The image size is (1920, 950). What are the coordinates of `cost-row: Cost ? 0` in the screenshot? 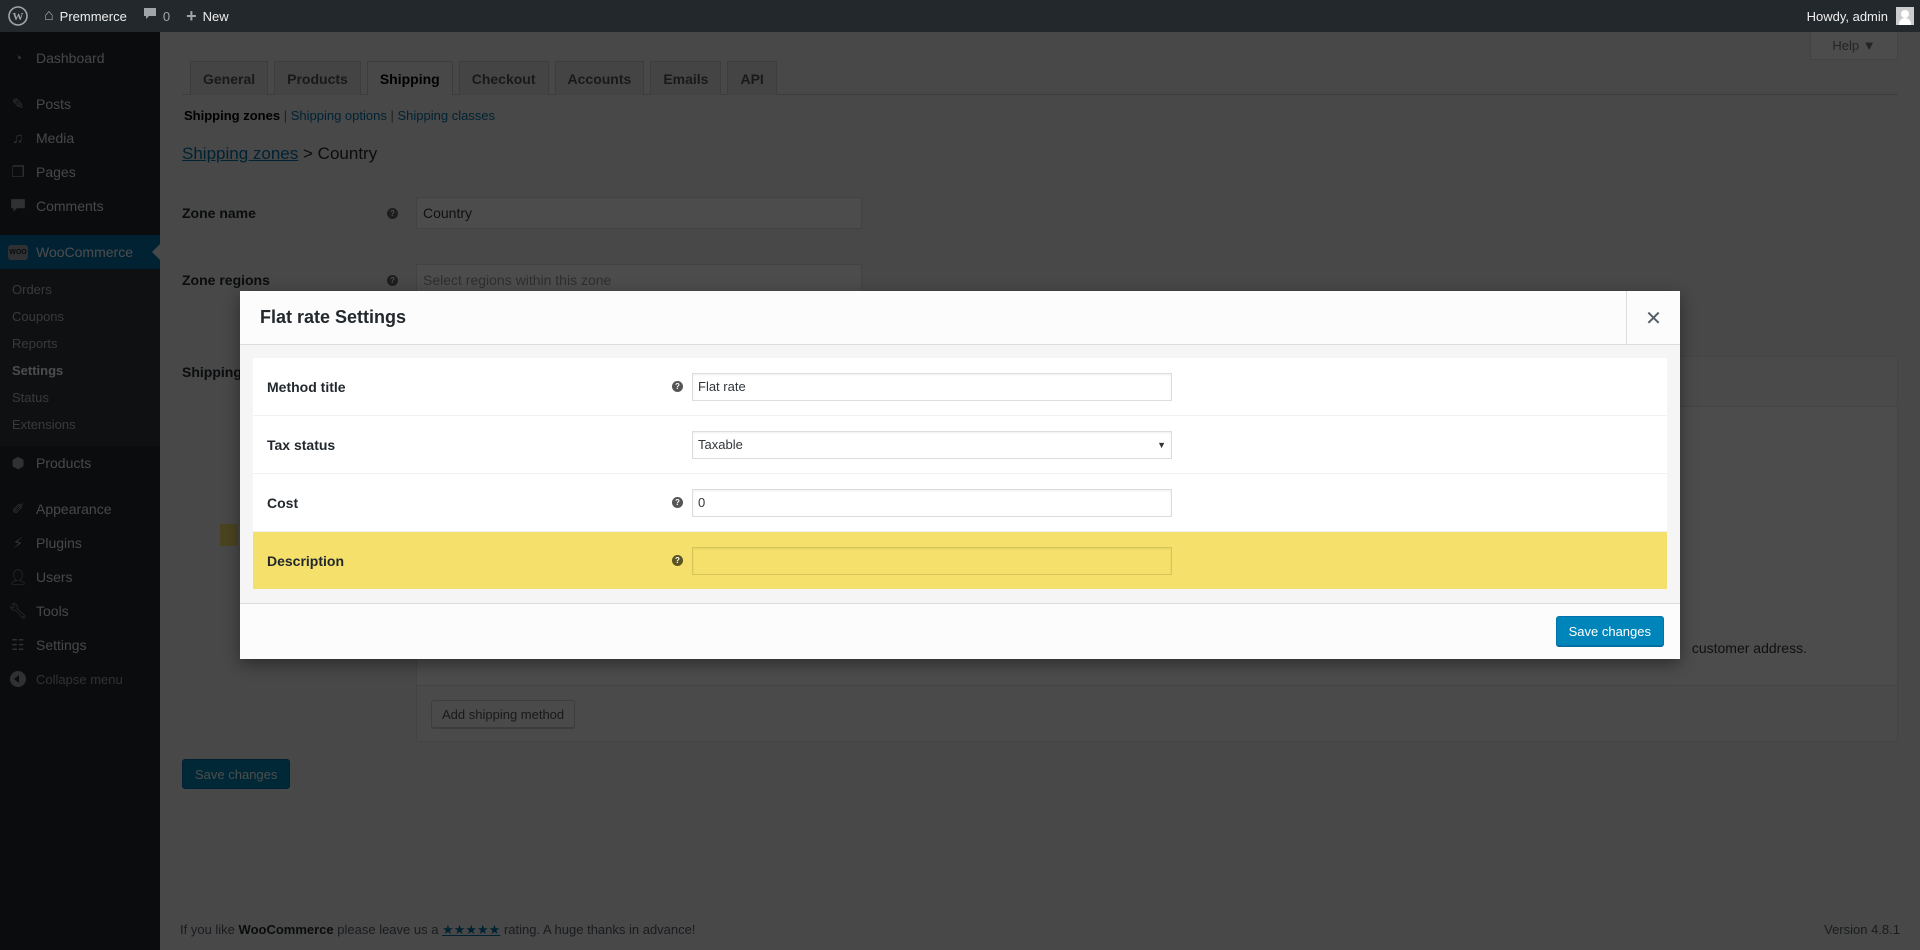 It's located at (960, 503).